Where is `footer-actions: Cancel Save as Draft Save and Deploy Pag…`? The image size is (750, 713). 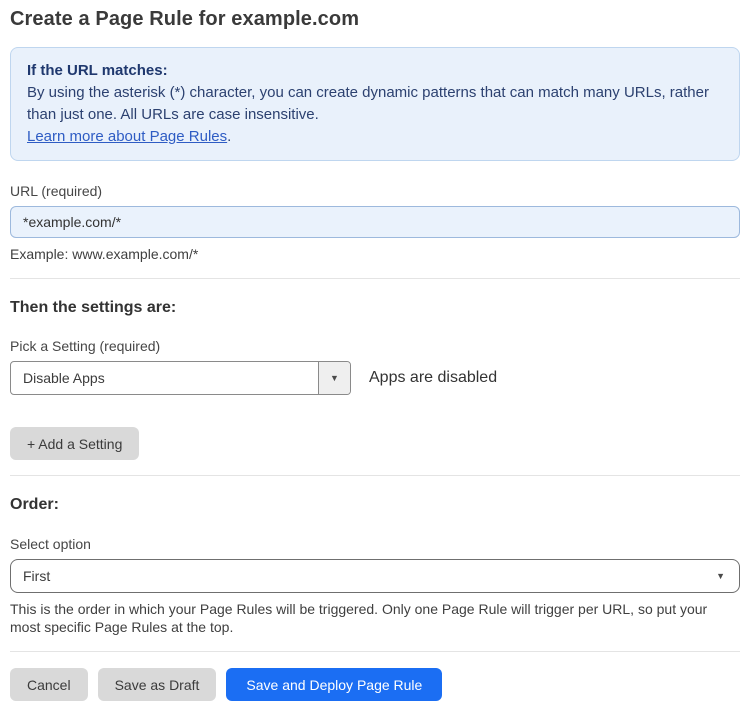 footer-actions: Cancel Save as Draft Save and Deploy Pag… is located at coordinates (375, 684).